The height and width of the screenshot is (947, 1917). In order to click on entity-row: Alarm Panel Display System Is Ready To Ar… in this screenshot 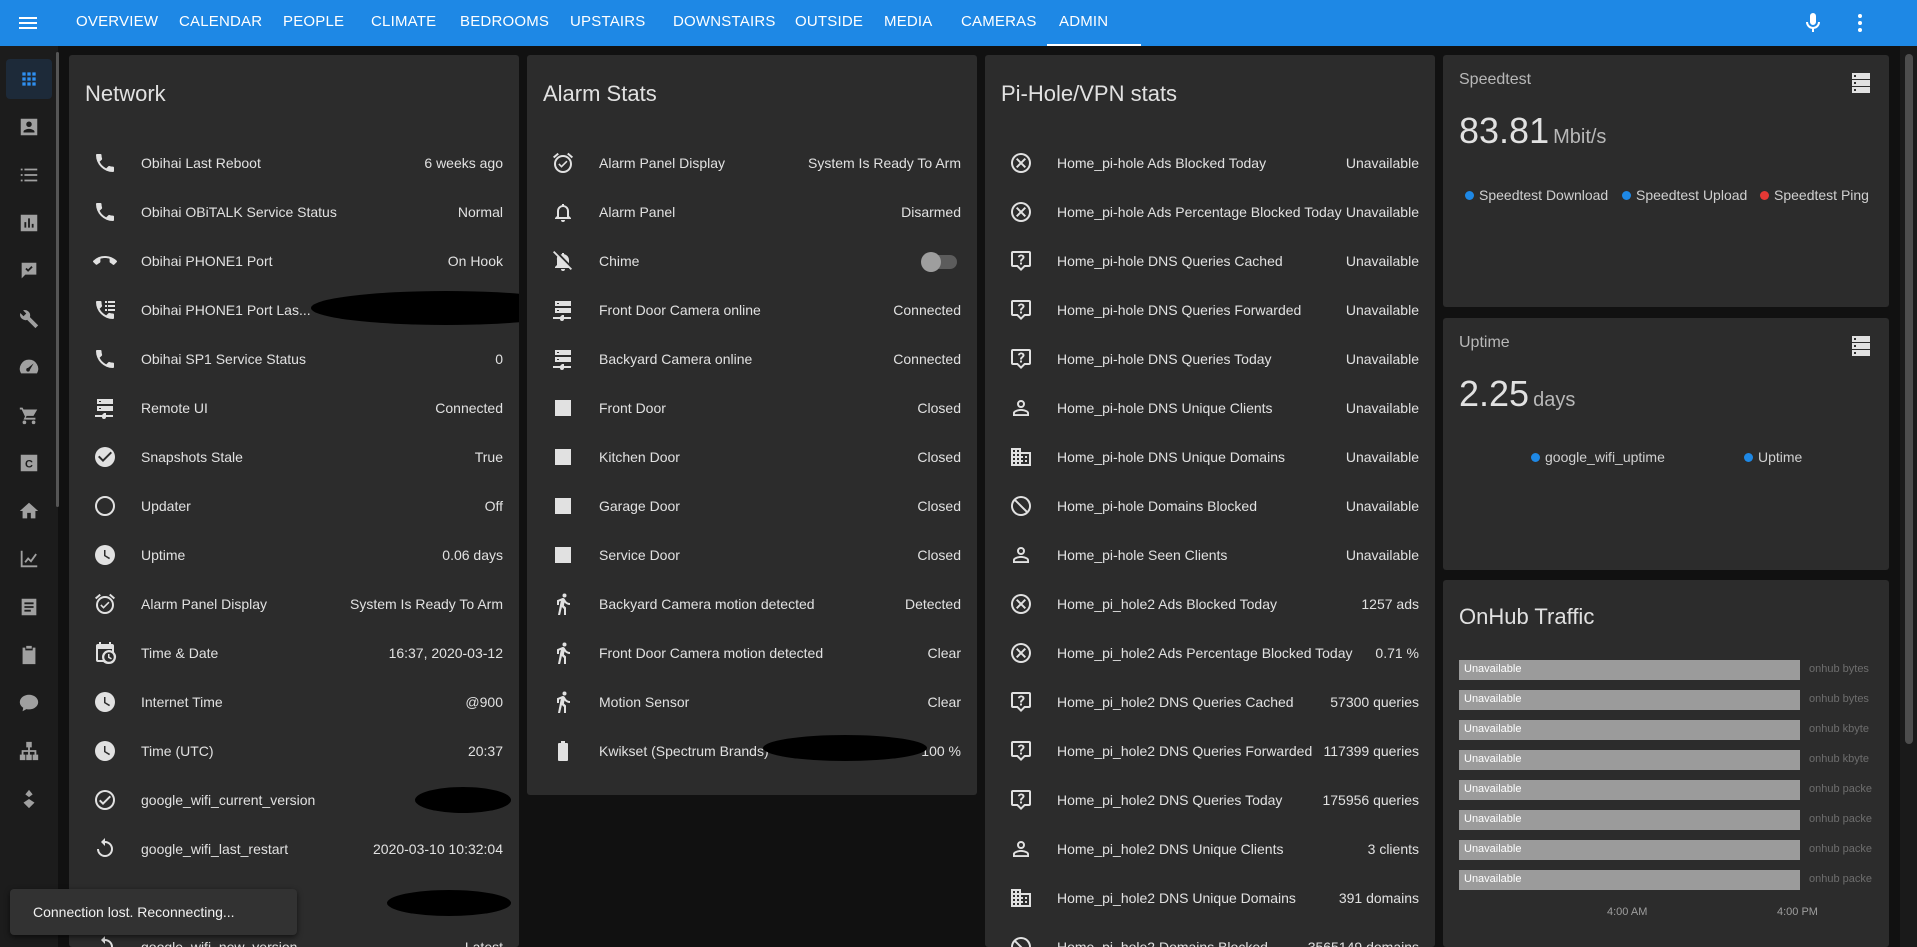, I will do `click(752, 163)`.